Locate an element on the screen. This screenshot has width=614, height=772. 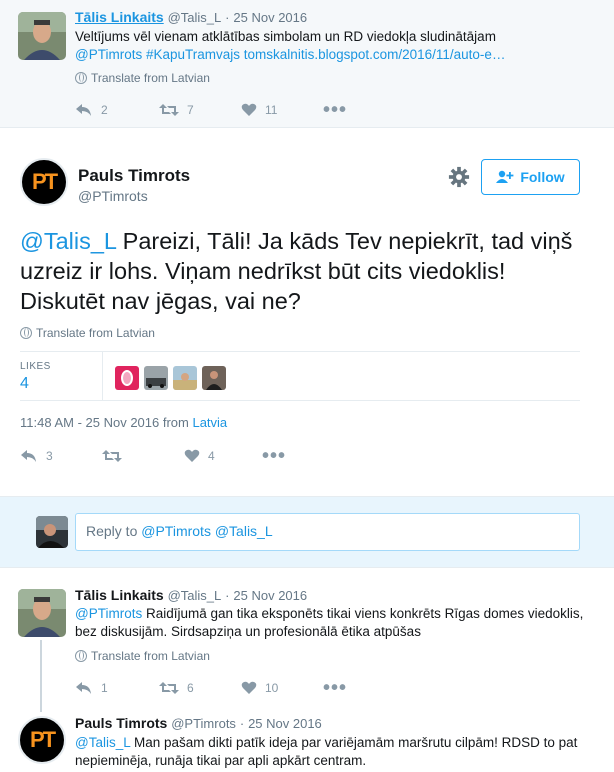
reply-composer: Reply to @PTimrots @Talis_L is located at coordinates (307, 532).